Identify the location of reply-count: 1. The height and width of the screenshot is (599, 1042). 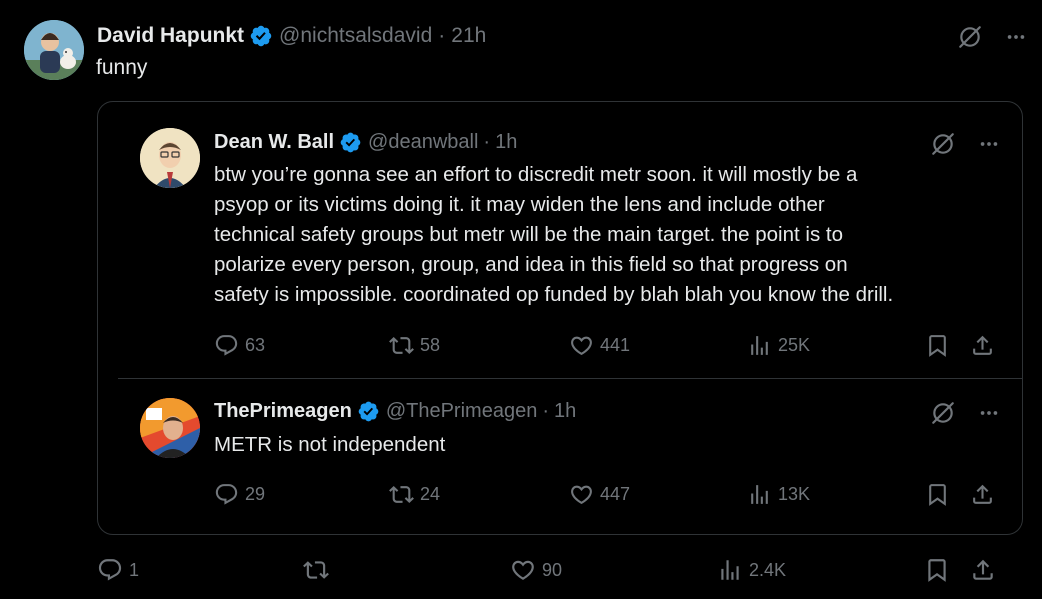
(134, 569).